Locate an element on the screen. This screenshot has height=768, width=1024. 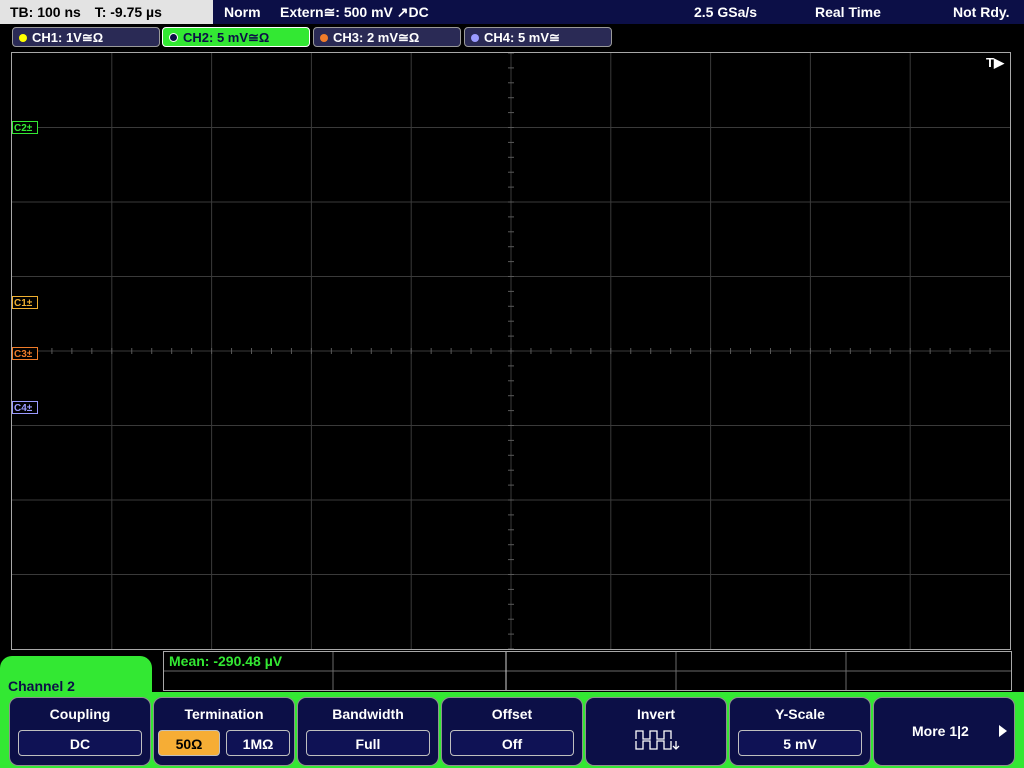
trigger-time-value: T: -9.75 µs is located at coordinates (128, 12).